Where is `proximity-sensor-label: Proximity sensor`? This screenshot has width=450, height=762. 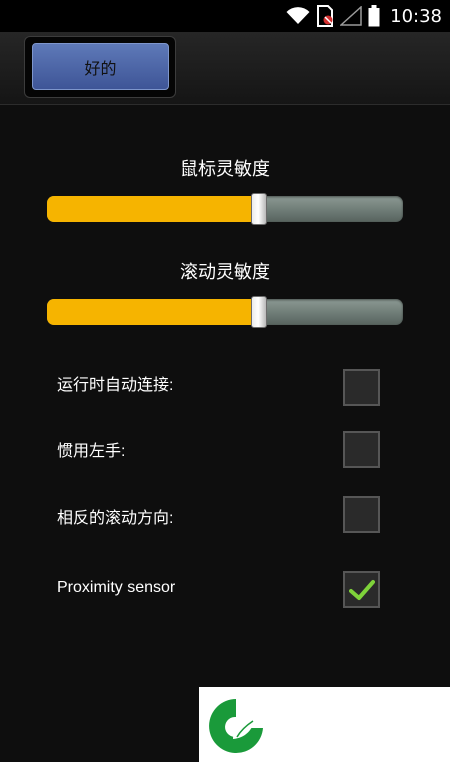
proximity-sensor-label: Proximity sensor is located at coordinates (116, 587).